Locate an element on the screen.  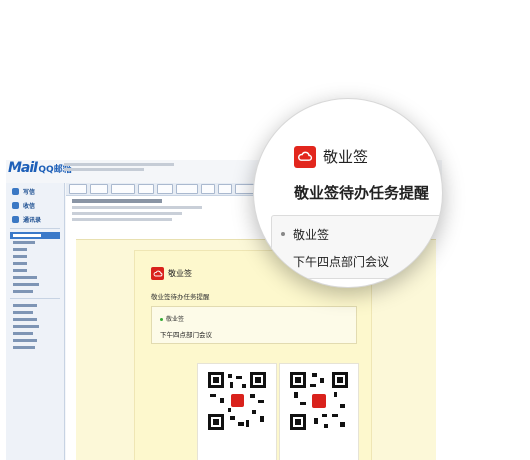
logo-mail-text: MaiI is located at coordinates (23, 168).